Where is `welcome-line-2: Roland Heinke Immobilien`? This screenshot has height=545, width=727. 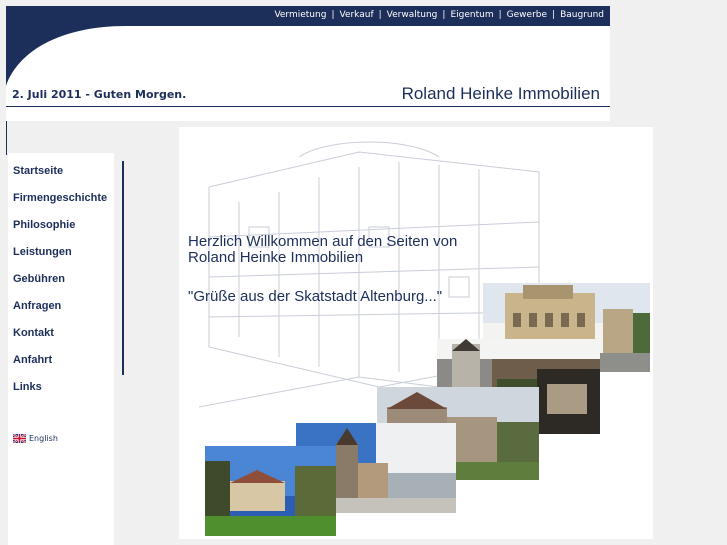
welcome-line-2: Roland Heinke Immobilien is located at coordinates (276, 257).